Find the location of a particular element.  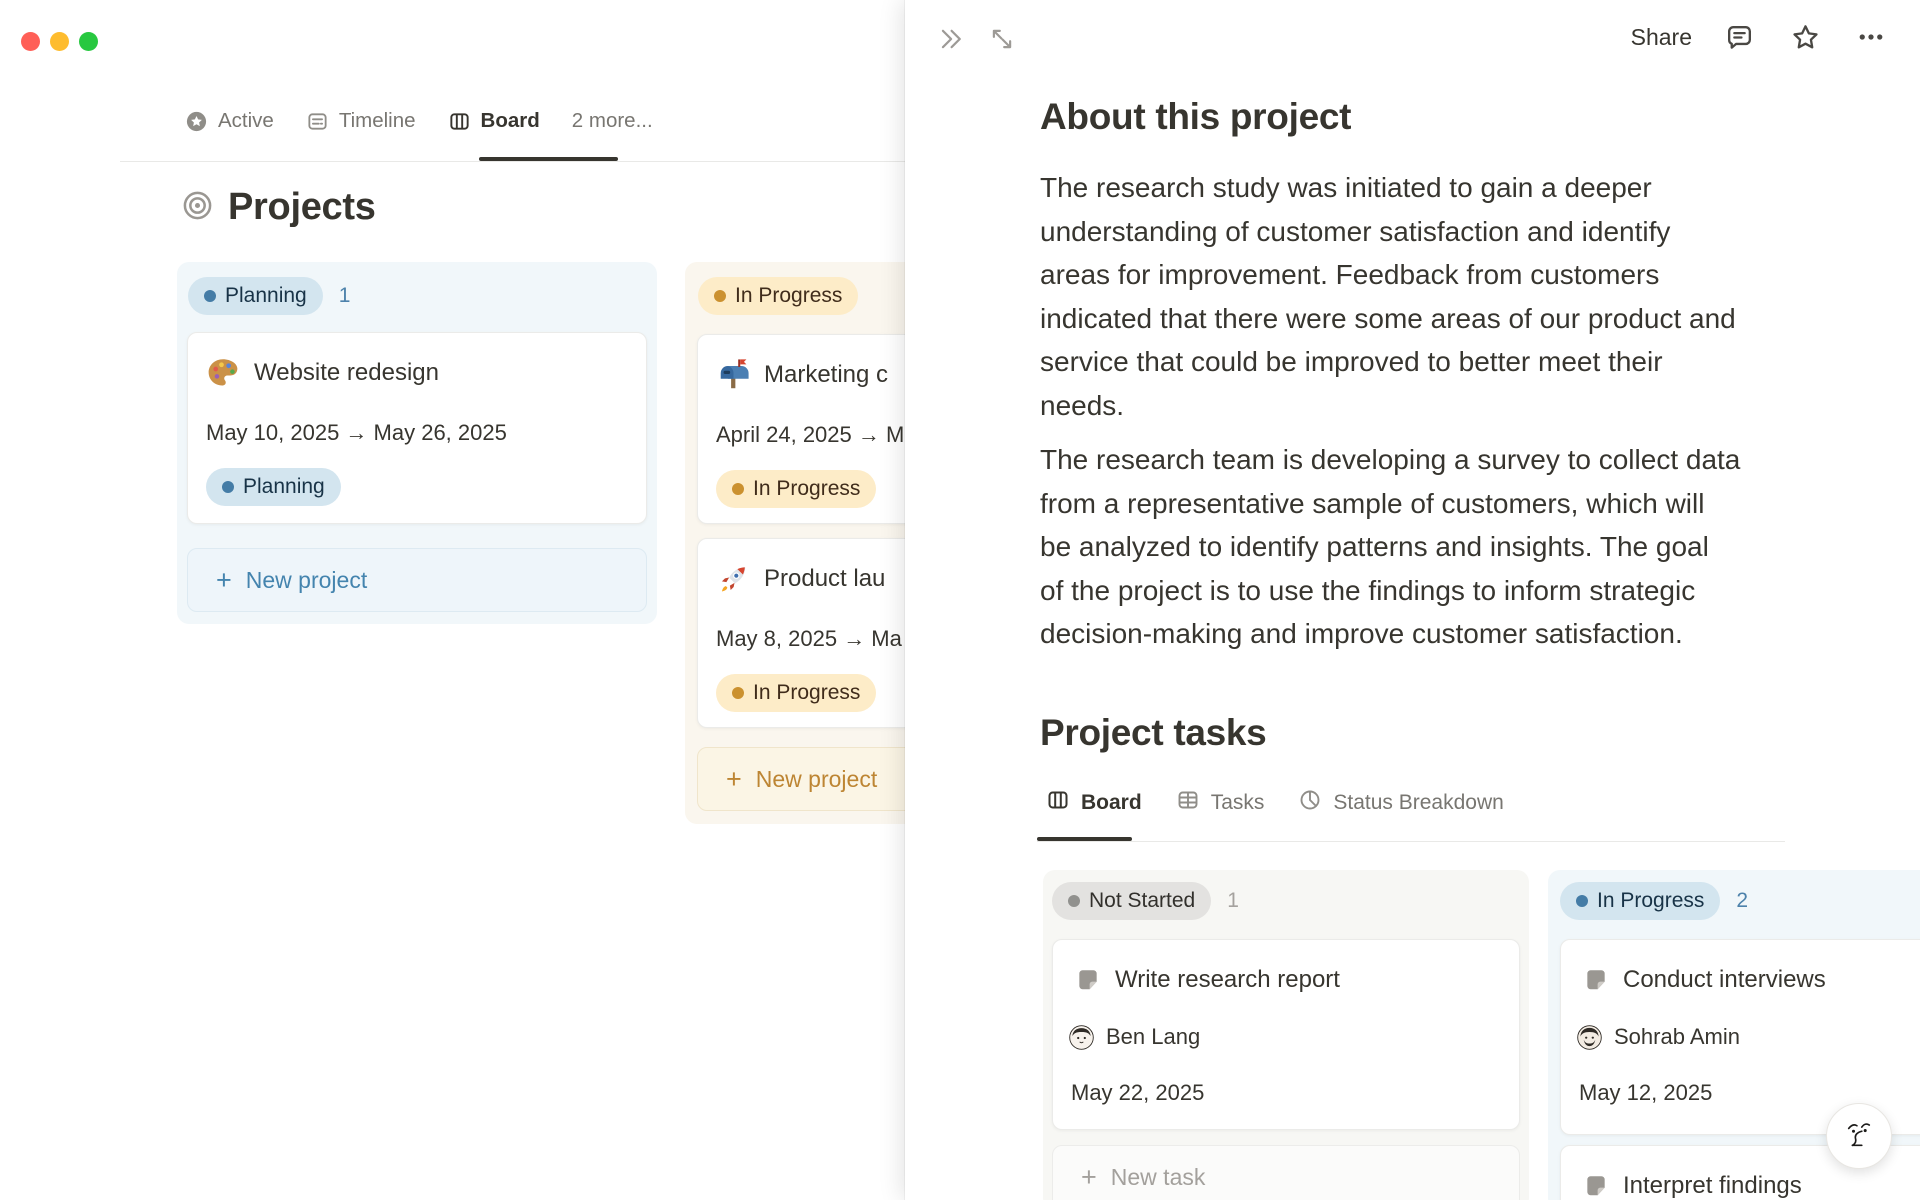

minimize-button is located at coordinates (59, 41).